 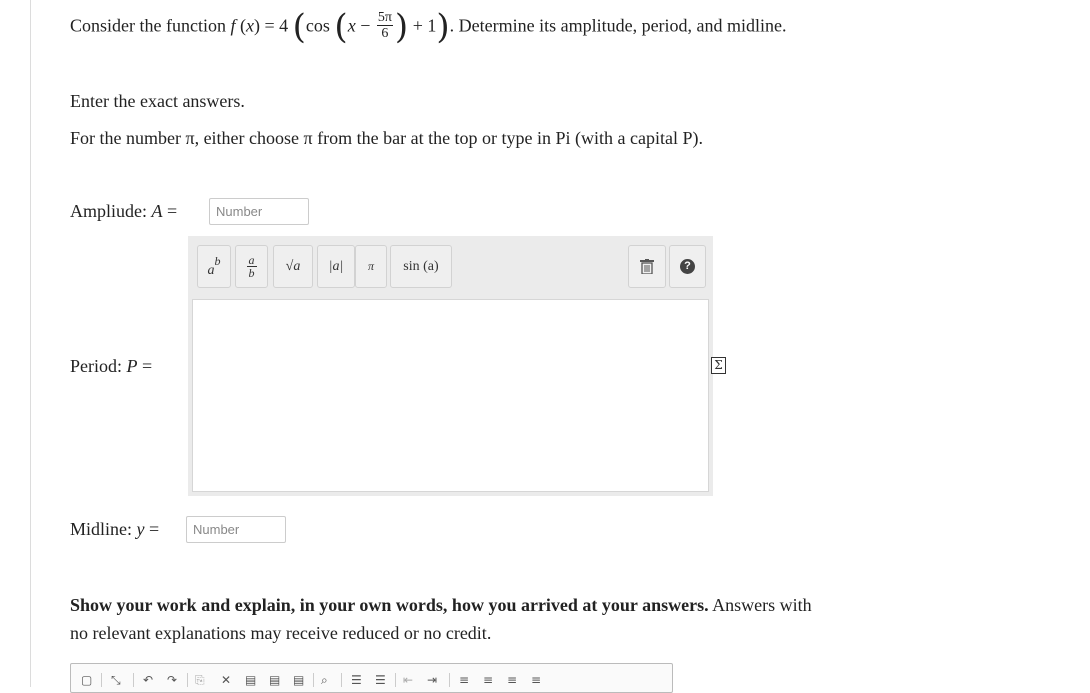 I want to click on period-math-input, so click(x=450, y=395).